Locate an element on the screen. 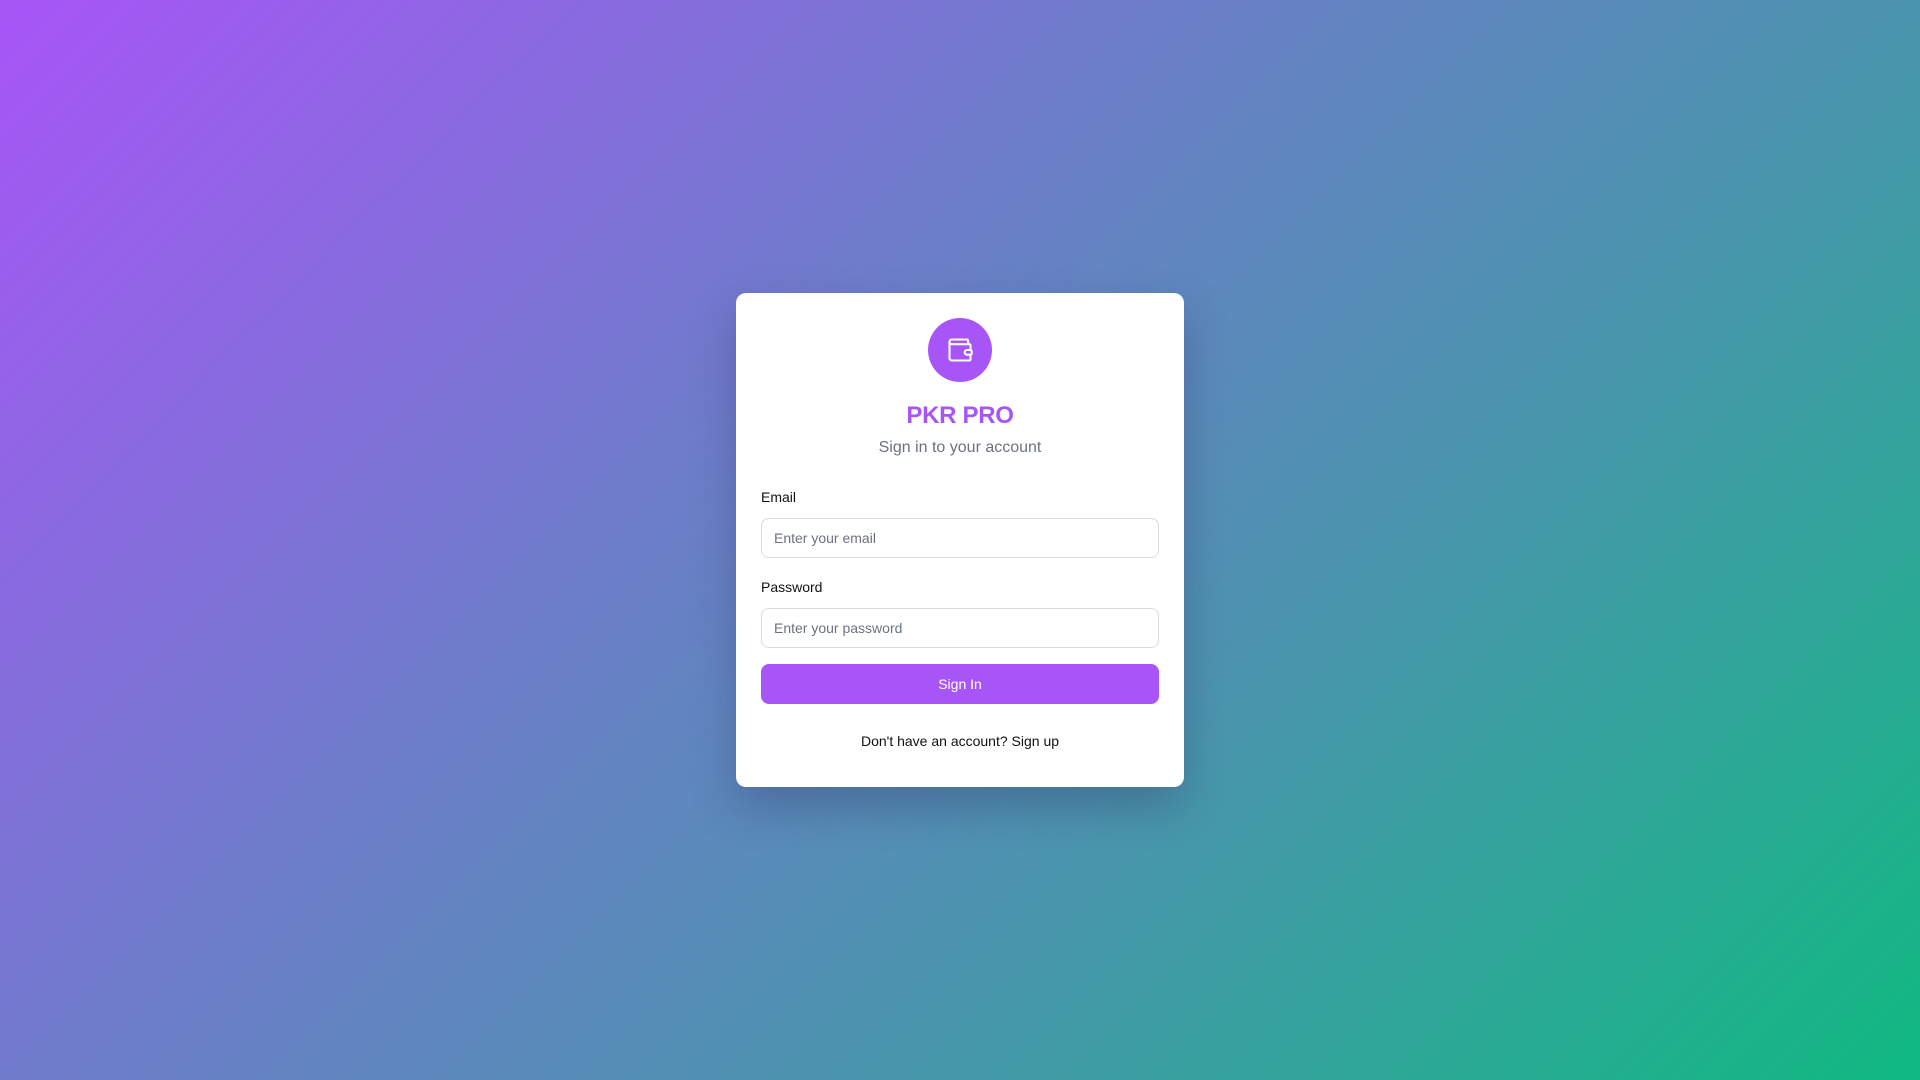 Image resolution: width=1920 pixels, height=1080 pixels. wallet-icon is located at coordinates (960, 350).